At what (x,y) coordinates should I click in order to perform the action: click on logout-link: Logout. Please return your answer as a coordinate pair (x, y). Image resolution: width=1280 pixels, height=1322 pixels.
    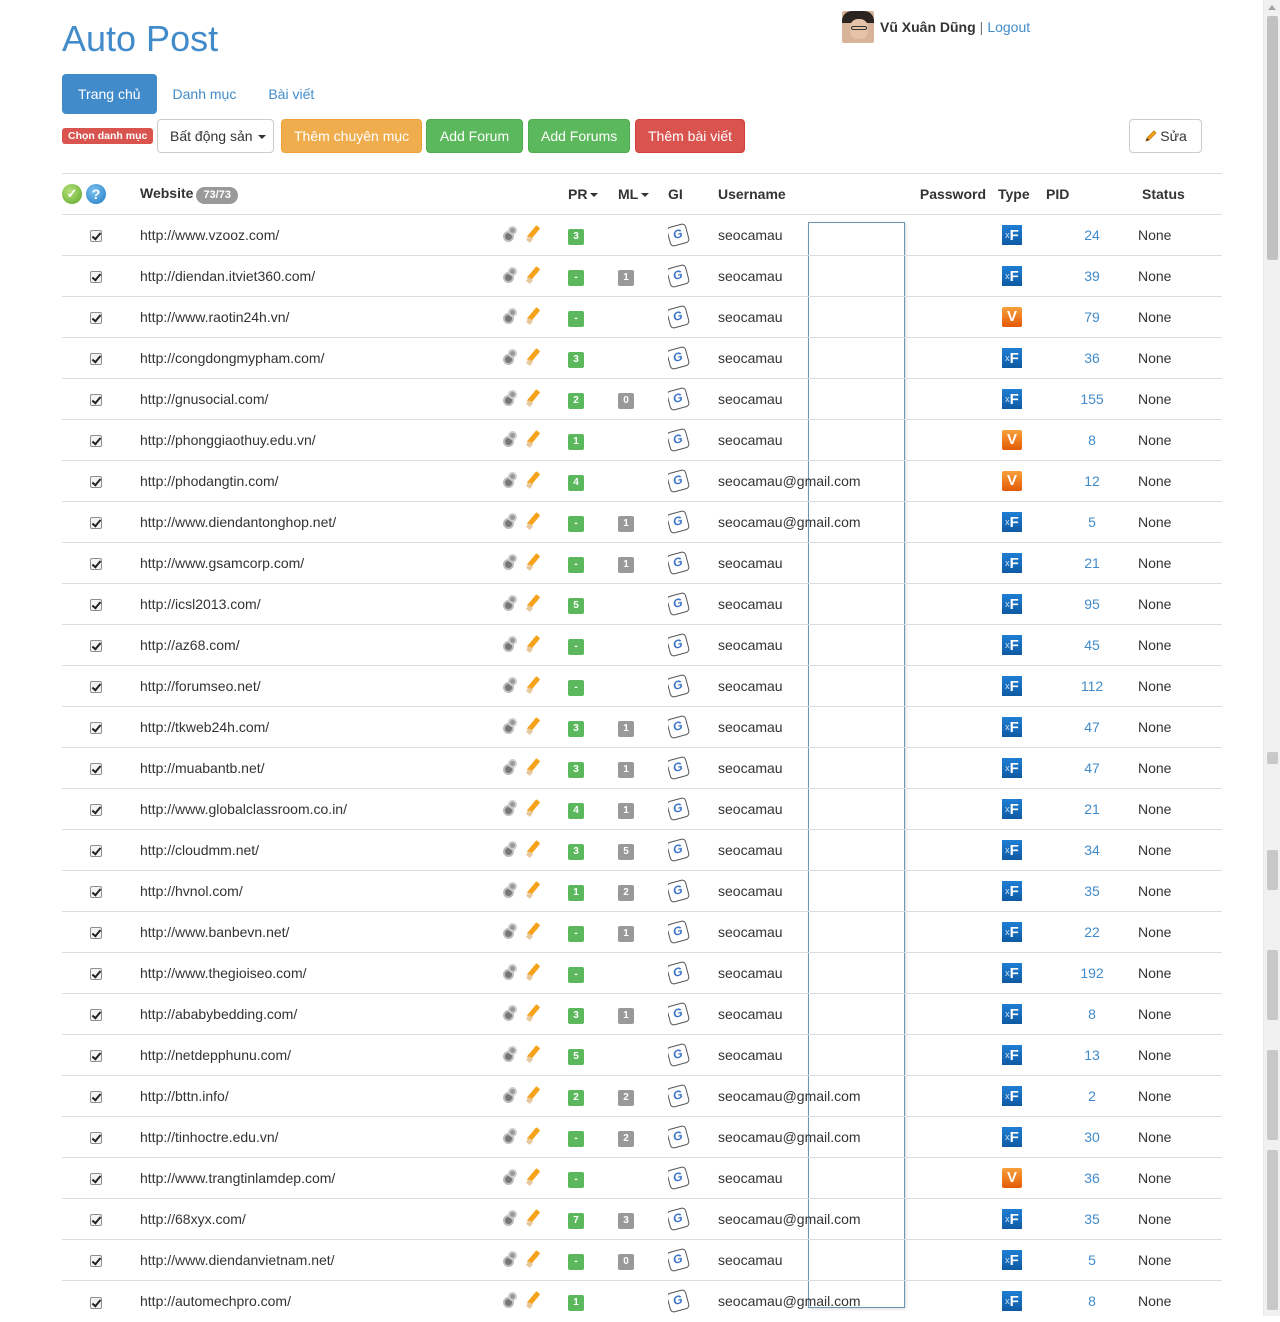
    Looking at the image, I should click on (1008, 27).